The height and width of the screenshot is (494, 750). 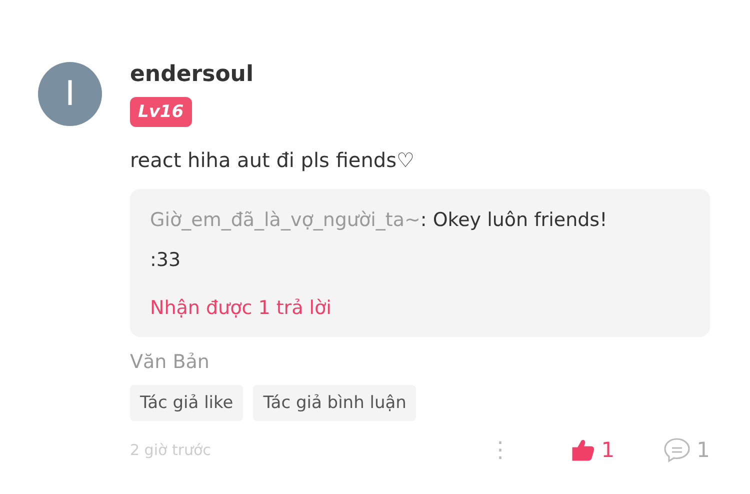 I want to click on reply-button: 1, so click(x=686, y=450).